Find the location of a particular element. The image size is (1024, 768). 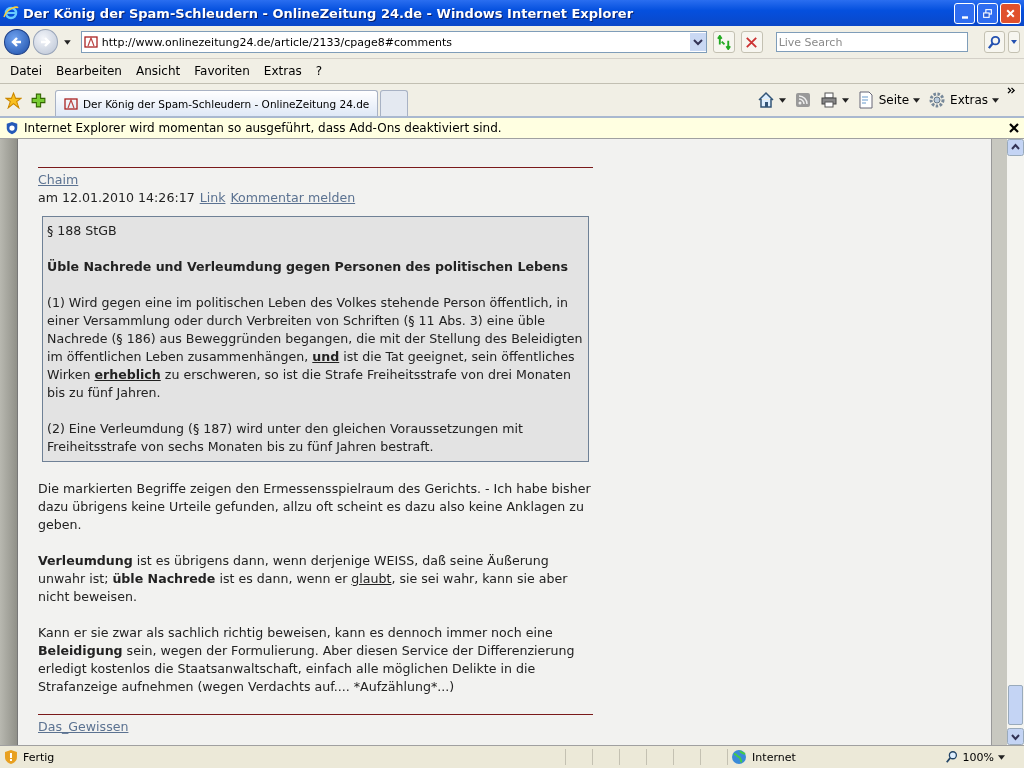

search-button is located at coordinates (994, 42).